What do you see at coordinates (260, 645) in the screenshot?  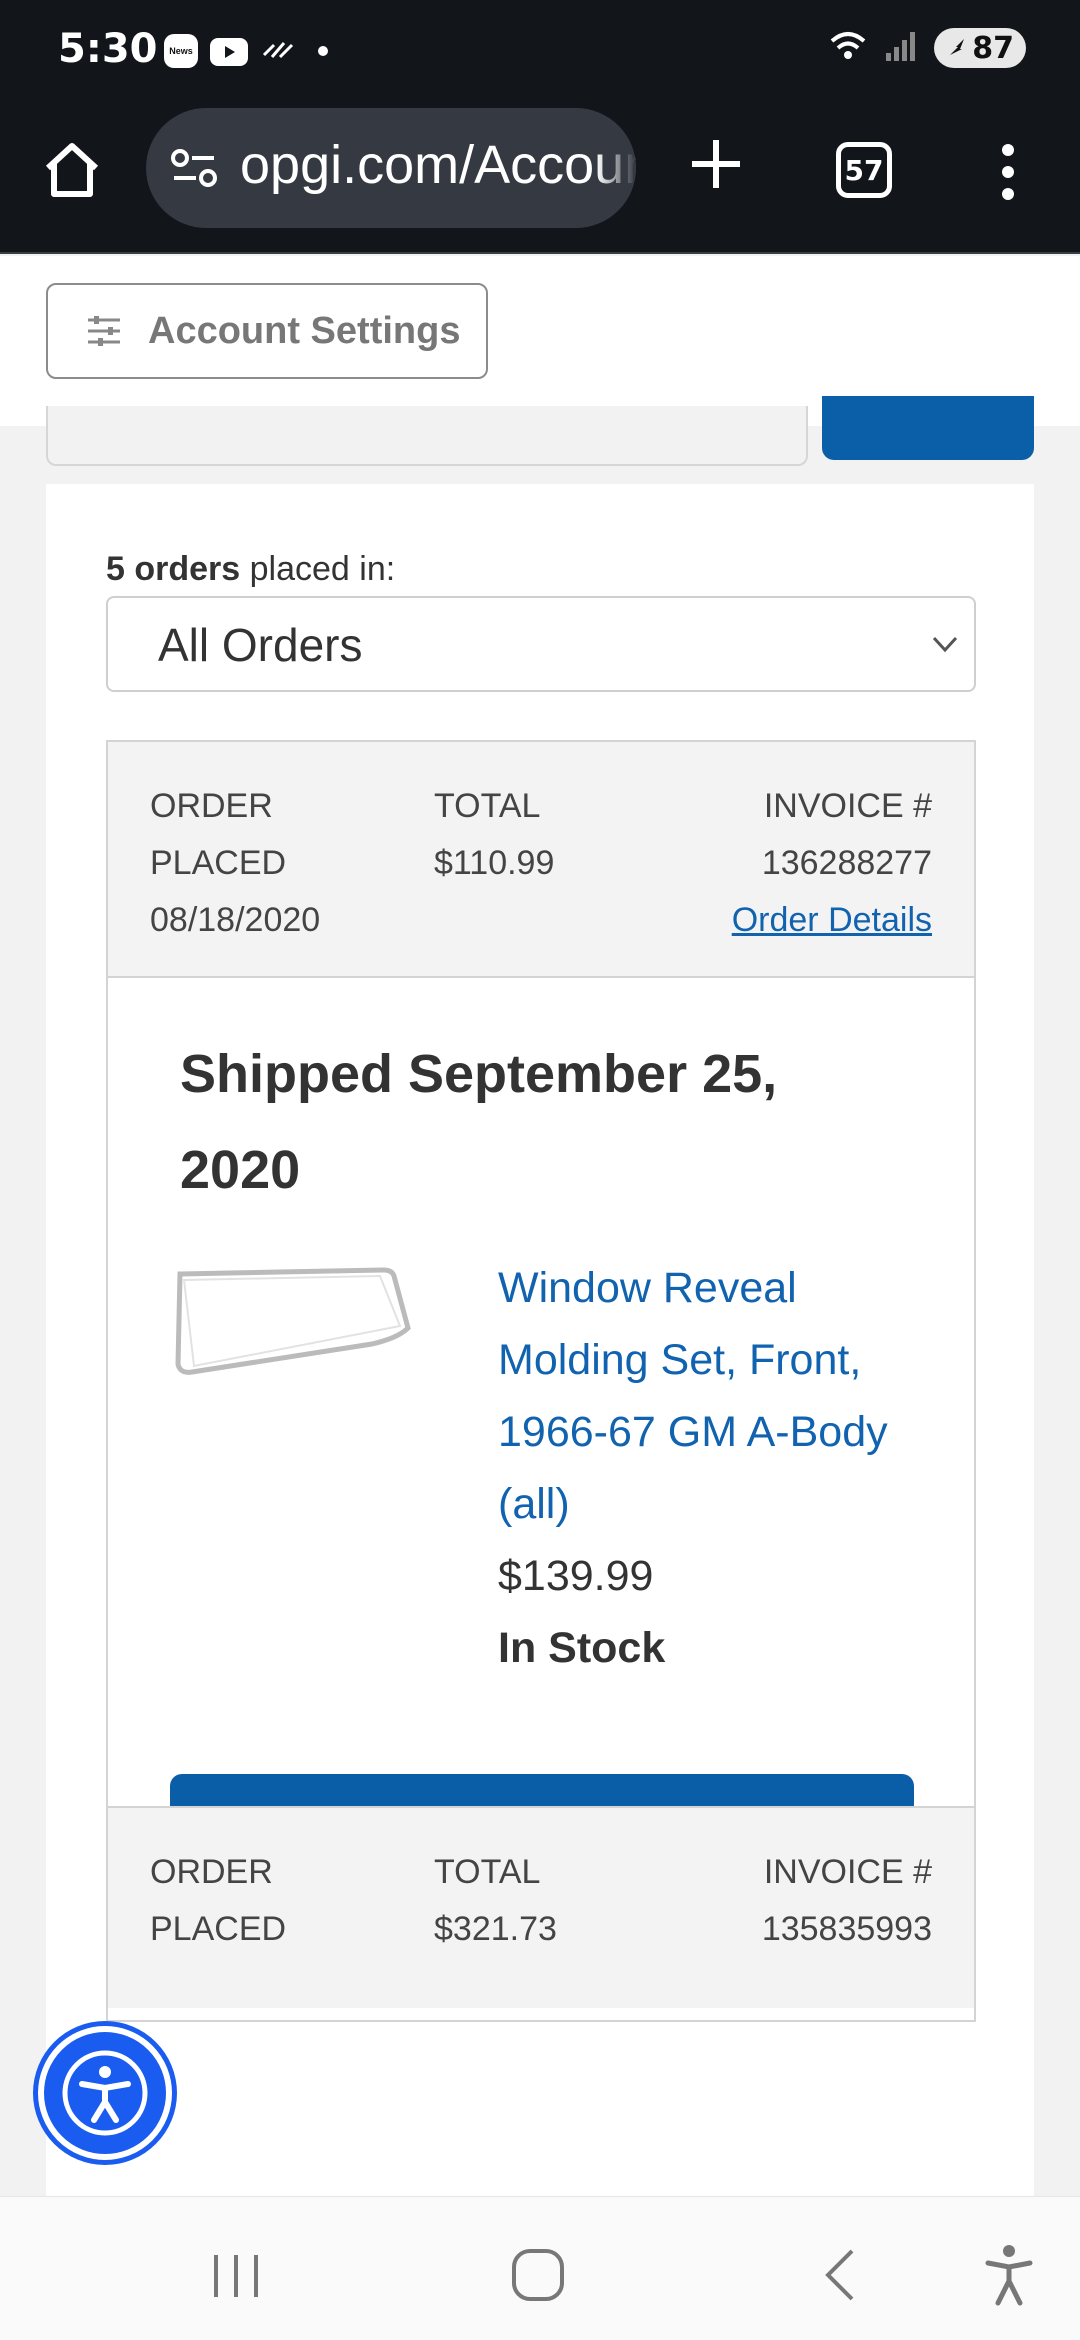 I see `orders-filter-value: All Orders` at bounding box center [260, 645].